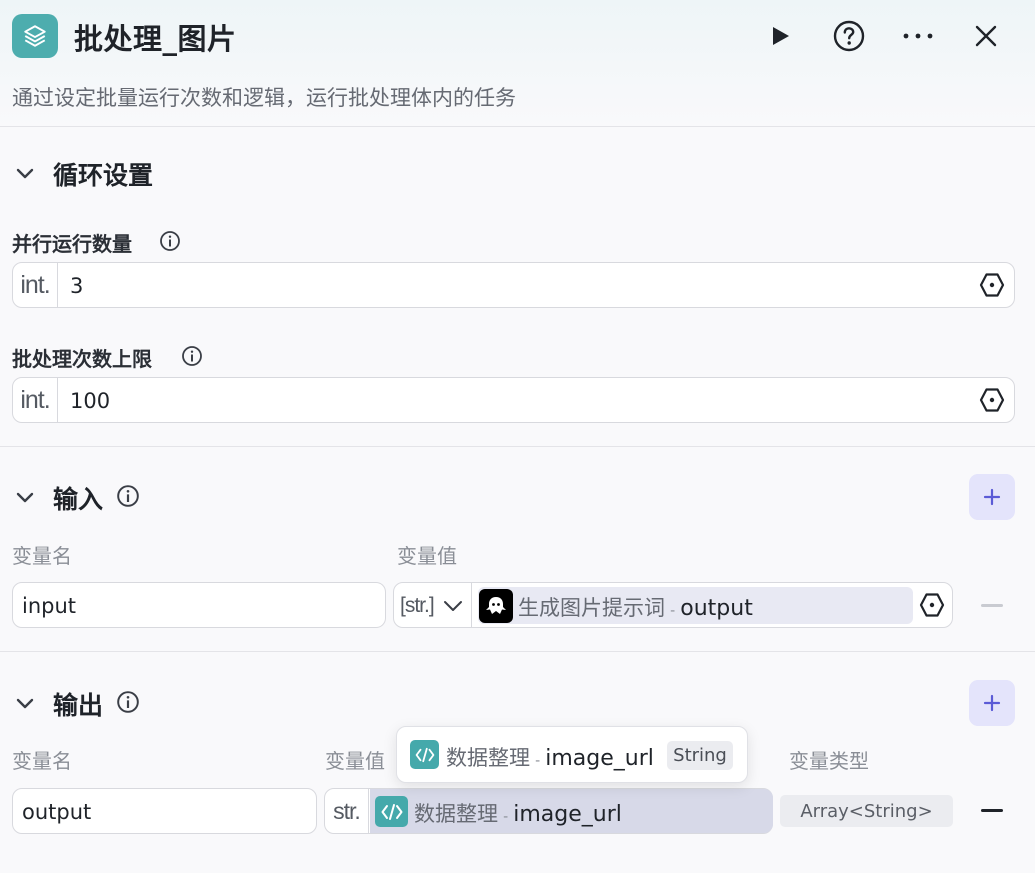 Image resolution: width=1035 pixels, height=873 pixels. I want to click on source-node-name: 数据整理, so click(456, 814).